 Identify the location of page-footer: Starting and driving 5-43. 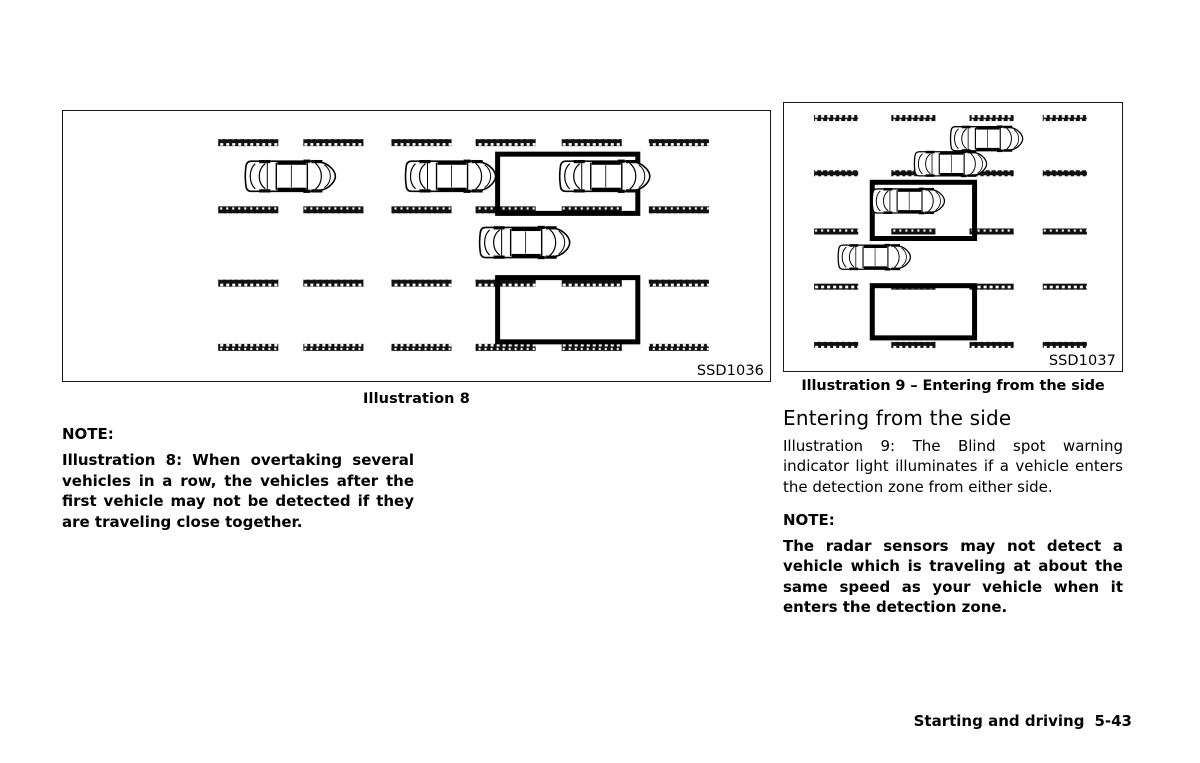
(1023, 721).